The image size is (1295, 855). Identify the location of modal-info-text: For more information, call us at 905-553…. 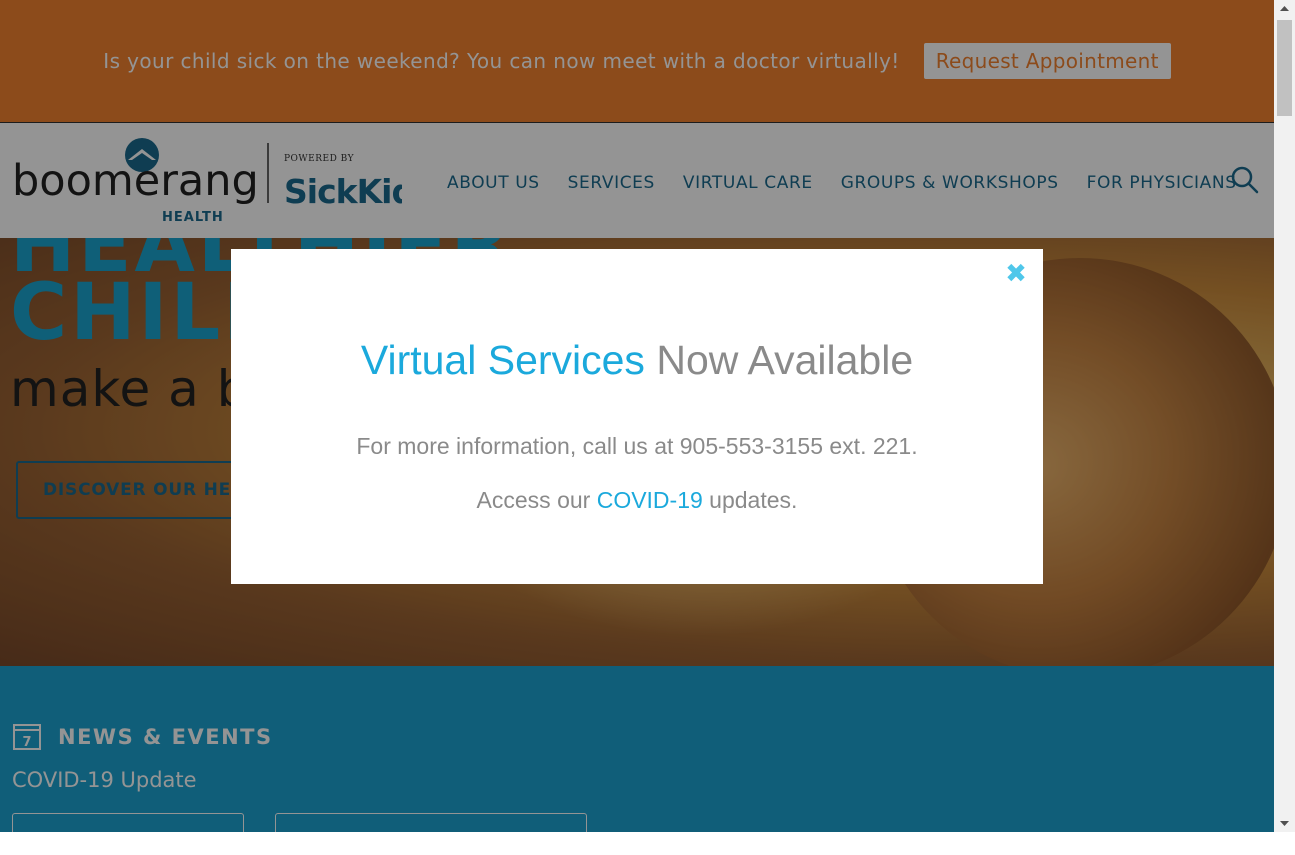
(637, 446).